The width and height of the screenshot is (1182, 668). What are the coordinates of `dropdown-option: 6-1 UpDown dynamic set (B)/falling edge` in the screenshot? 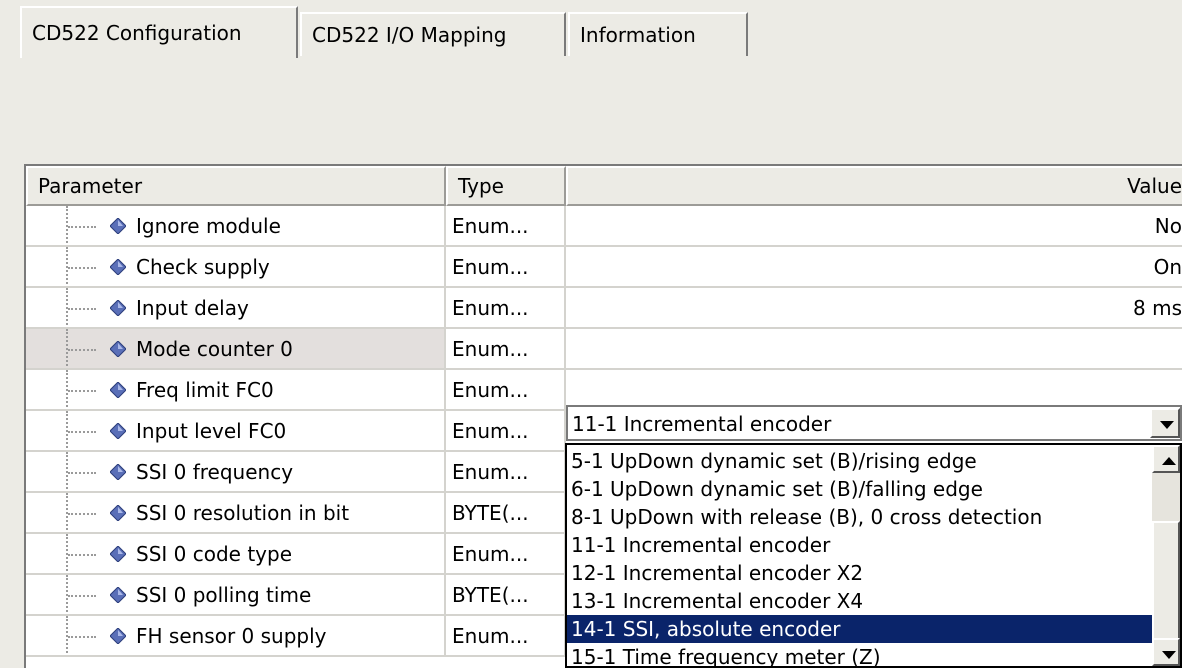 It's located at (861, 489).